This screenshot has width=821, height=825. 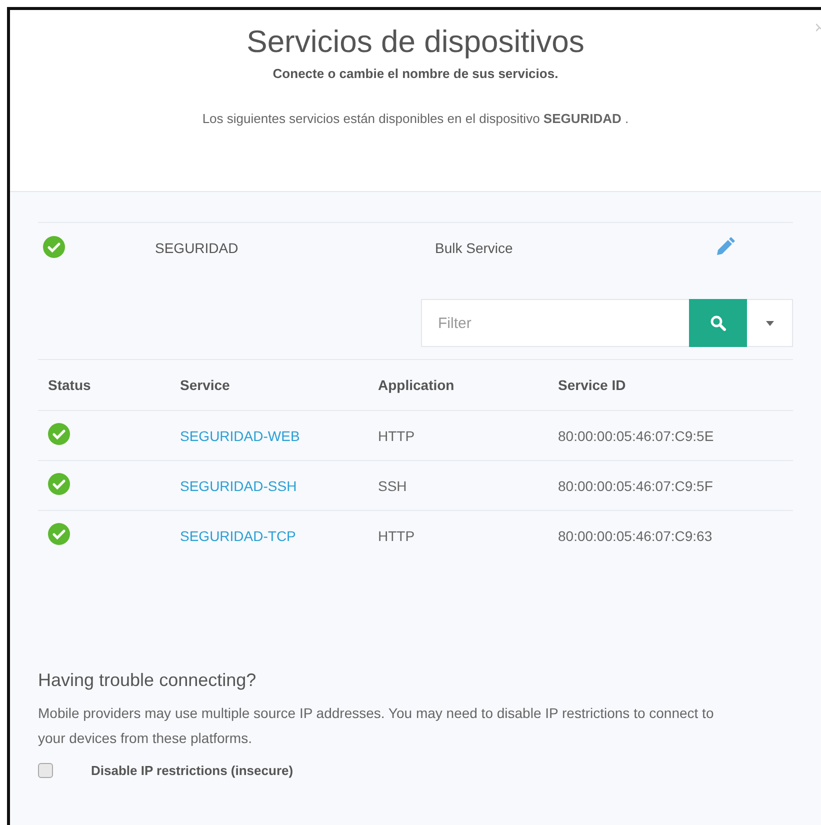 I want to click on dropdown-button, so click(x=770, y=323).